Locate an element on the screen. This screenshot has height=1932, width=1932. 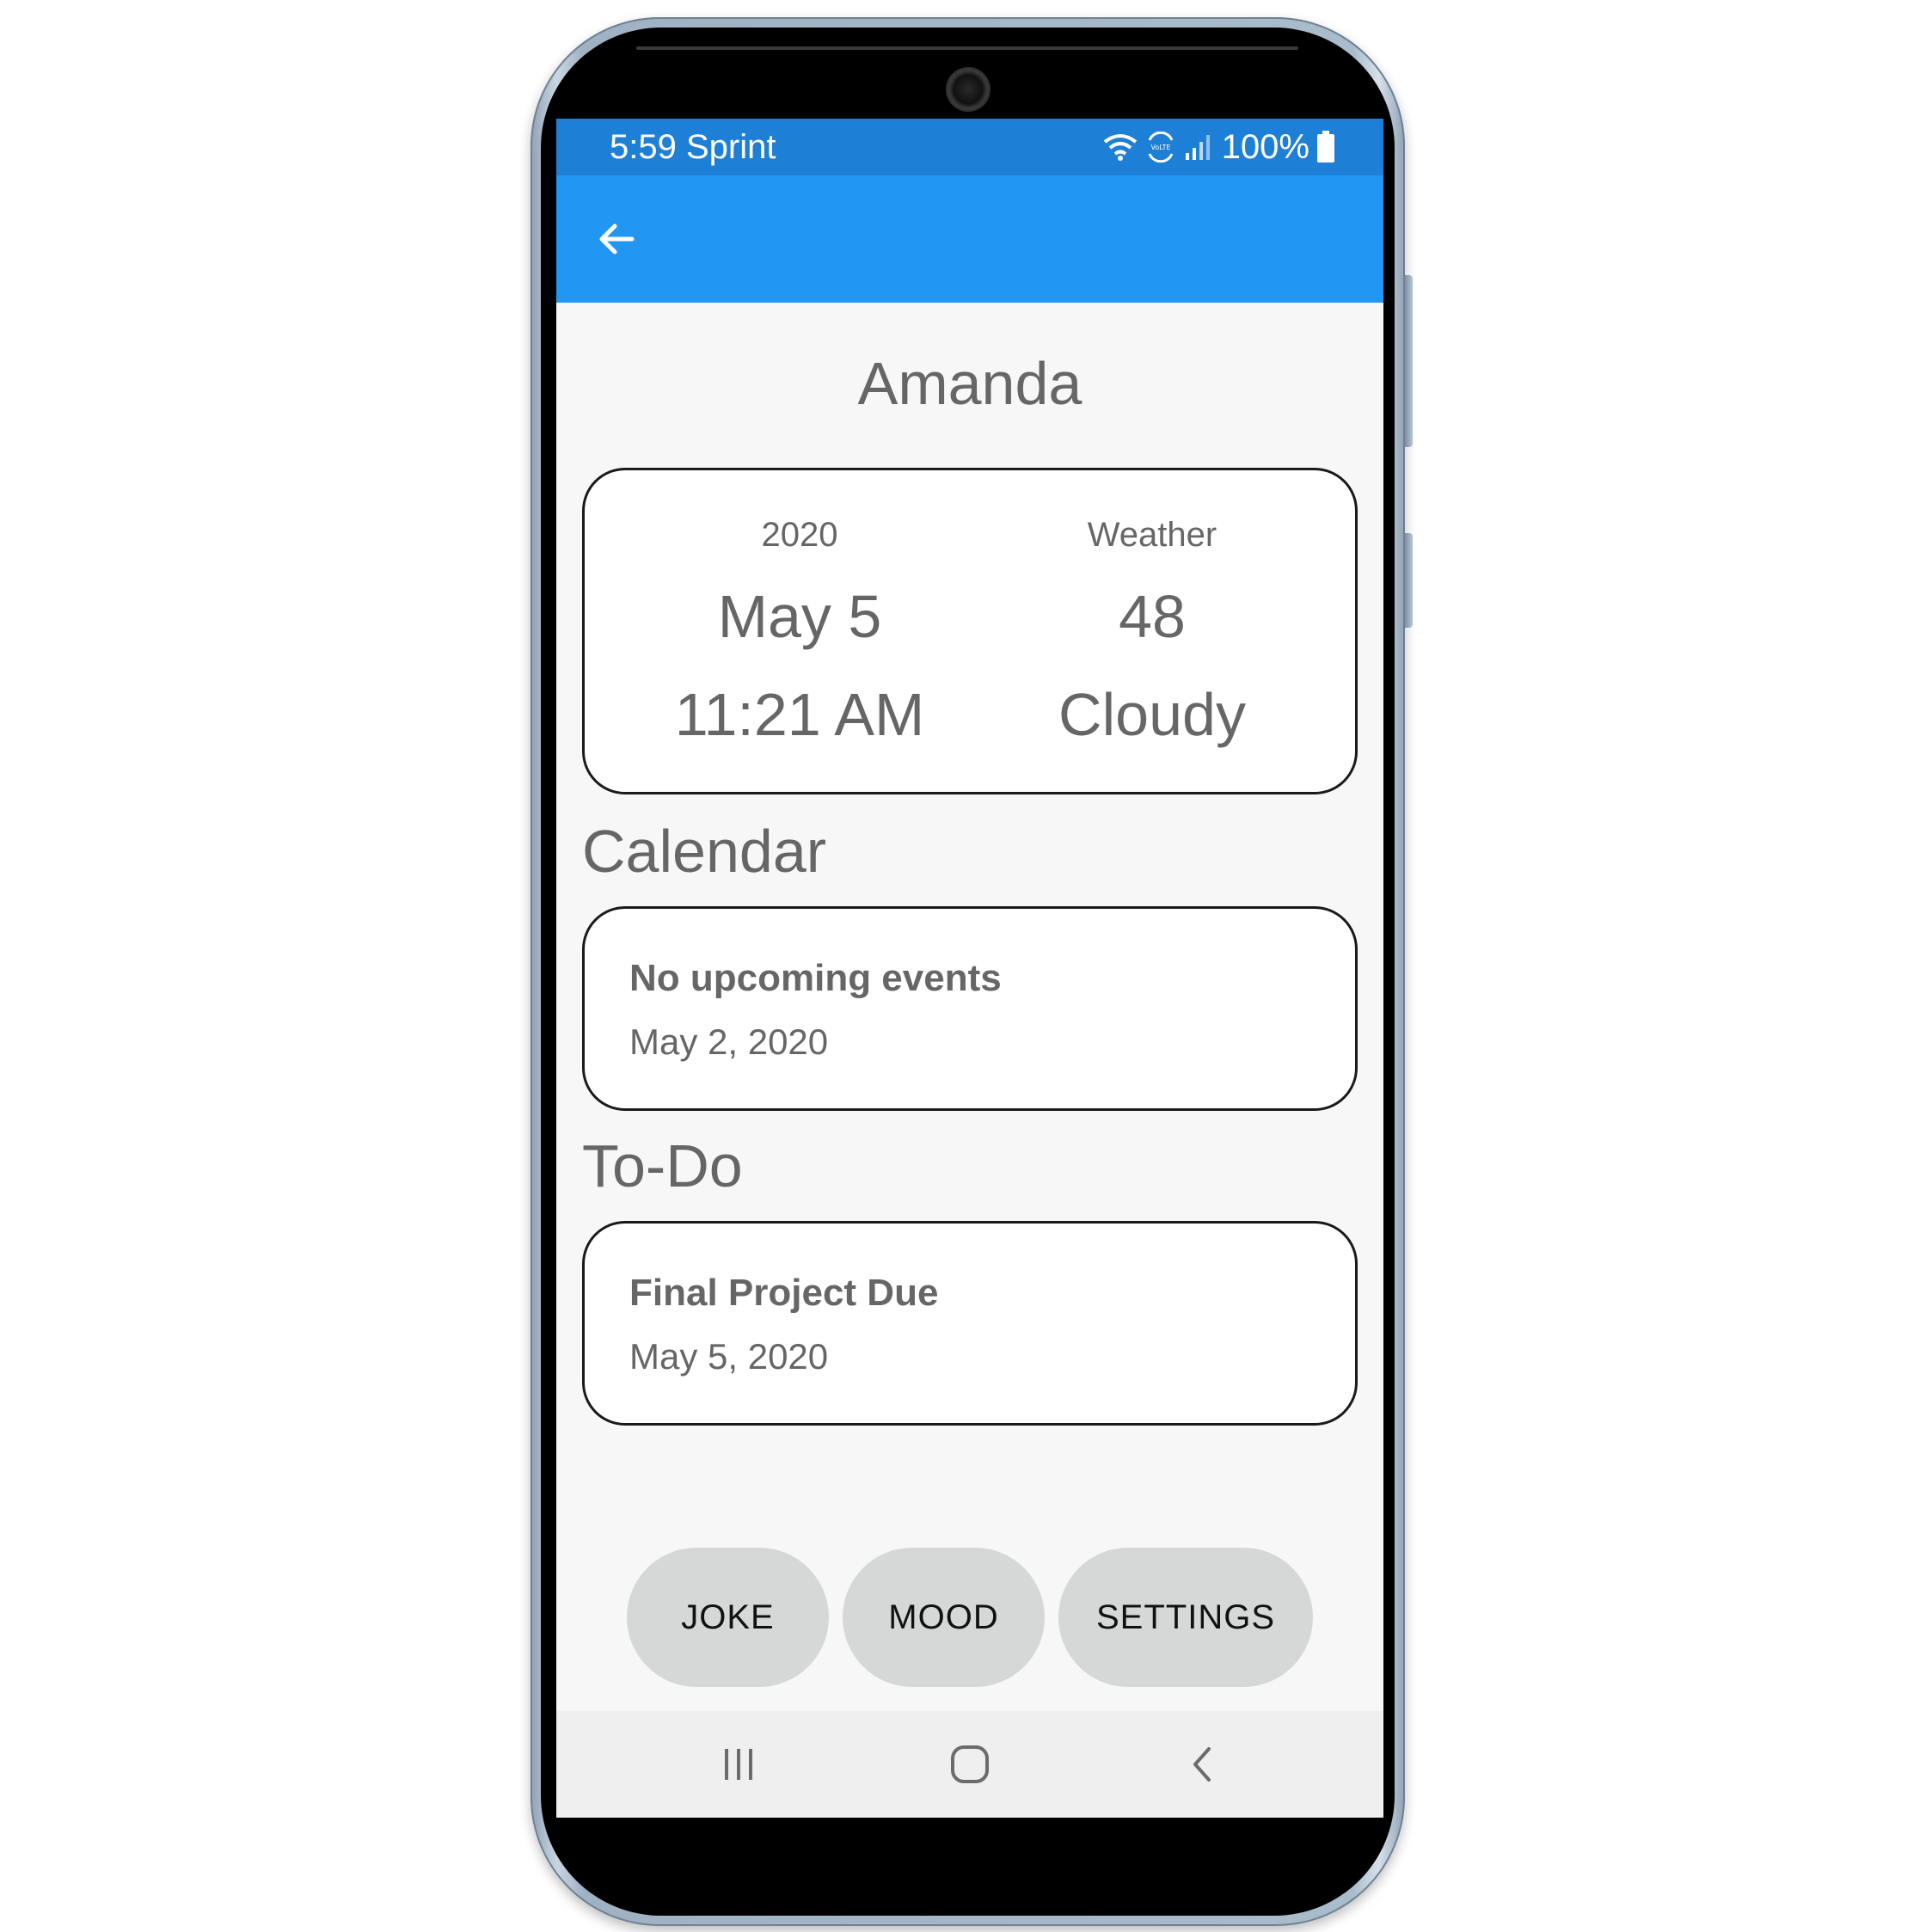
wifi-icon is located at coordinates (1120, 147).